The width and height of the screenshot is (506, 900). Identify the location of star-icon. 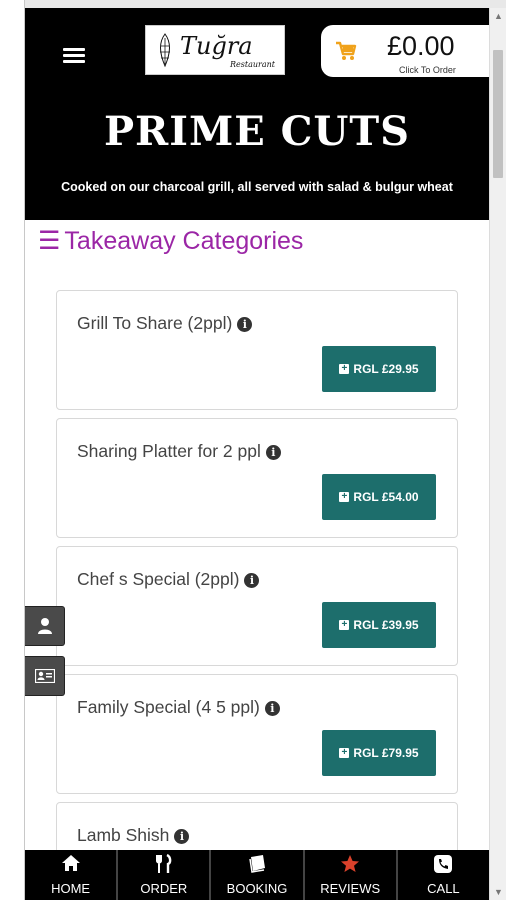
(350, 863).